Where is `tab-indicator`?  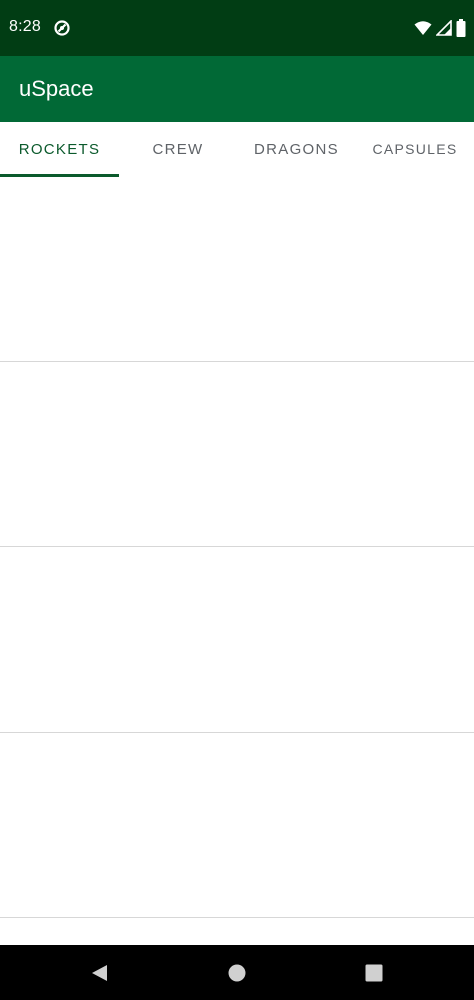 tab-indicator is located at coordinates (59, 175).